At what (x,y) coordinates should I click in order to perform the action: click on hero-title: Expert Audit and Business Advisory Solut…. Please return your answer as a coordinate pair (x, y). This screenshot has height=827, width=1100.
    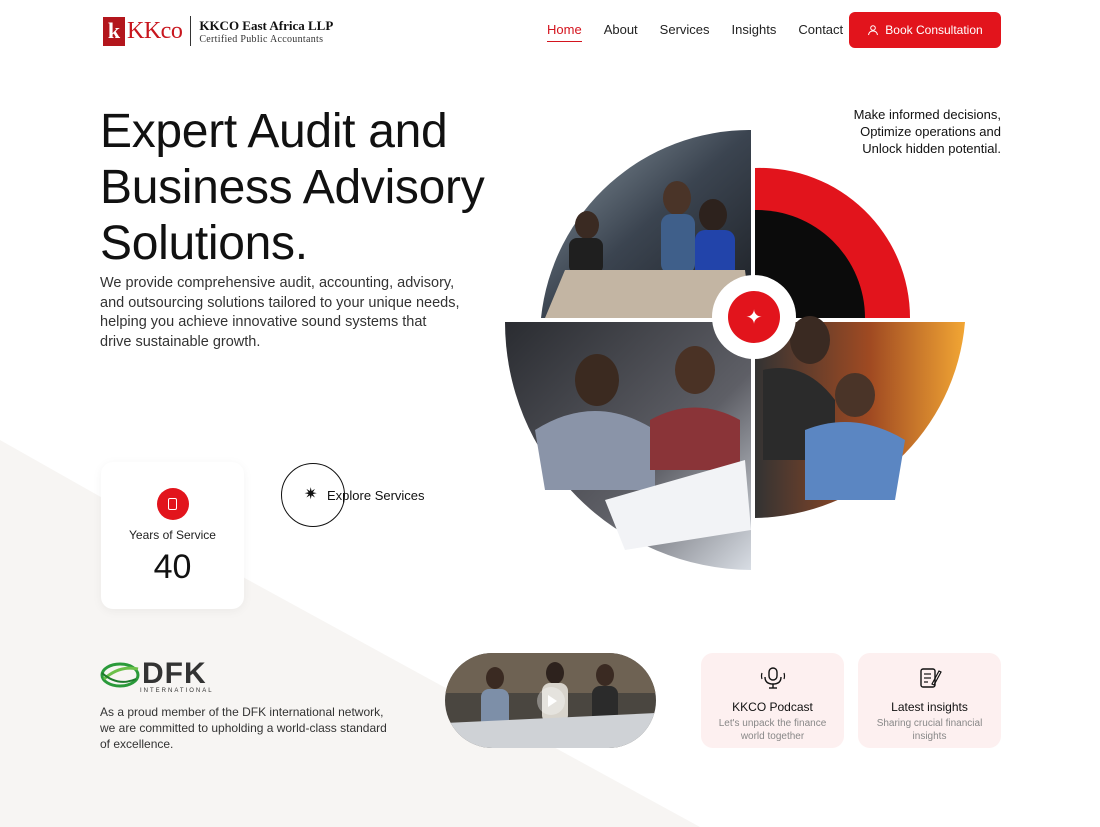
    Looking at the image, I should click on (292, 187).